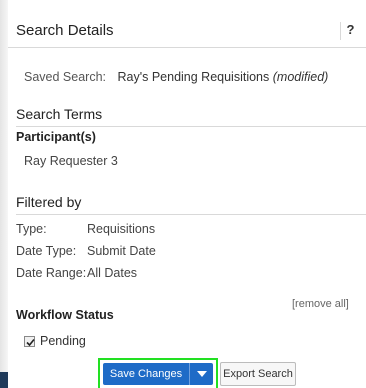 This screenshot has width=366, height=388. I want to click on save-changes-highlight: Save Changes, so click(158, 373).